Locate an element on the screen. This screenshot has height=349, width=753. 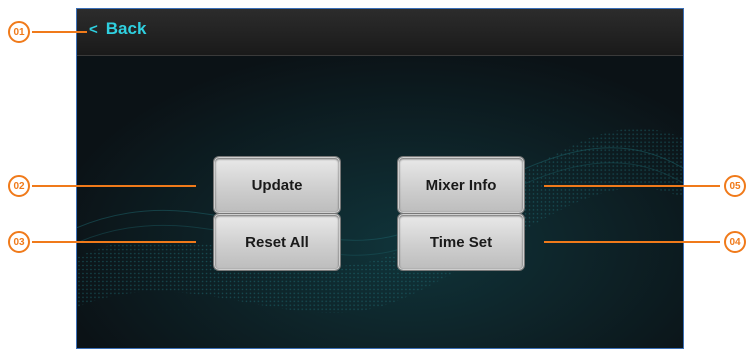
back-label: Back is located at coordinates (126, 28).